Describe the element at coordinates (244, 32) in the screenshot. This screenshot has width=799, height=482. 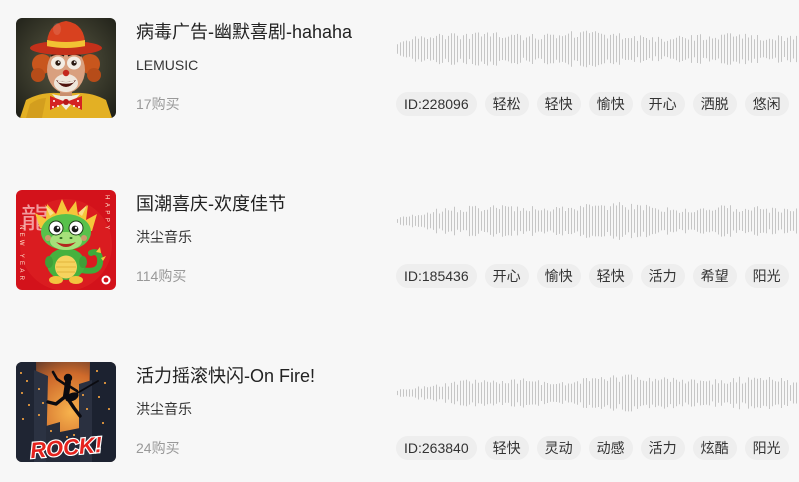
I see `track-title: 病毒广告-幽默喜剧-hahaha` at that location.